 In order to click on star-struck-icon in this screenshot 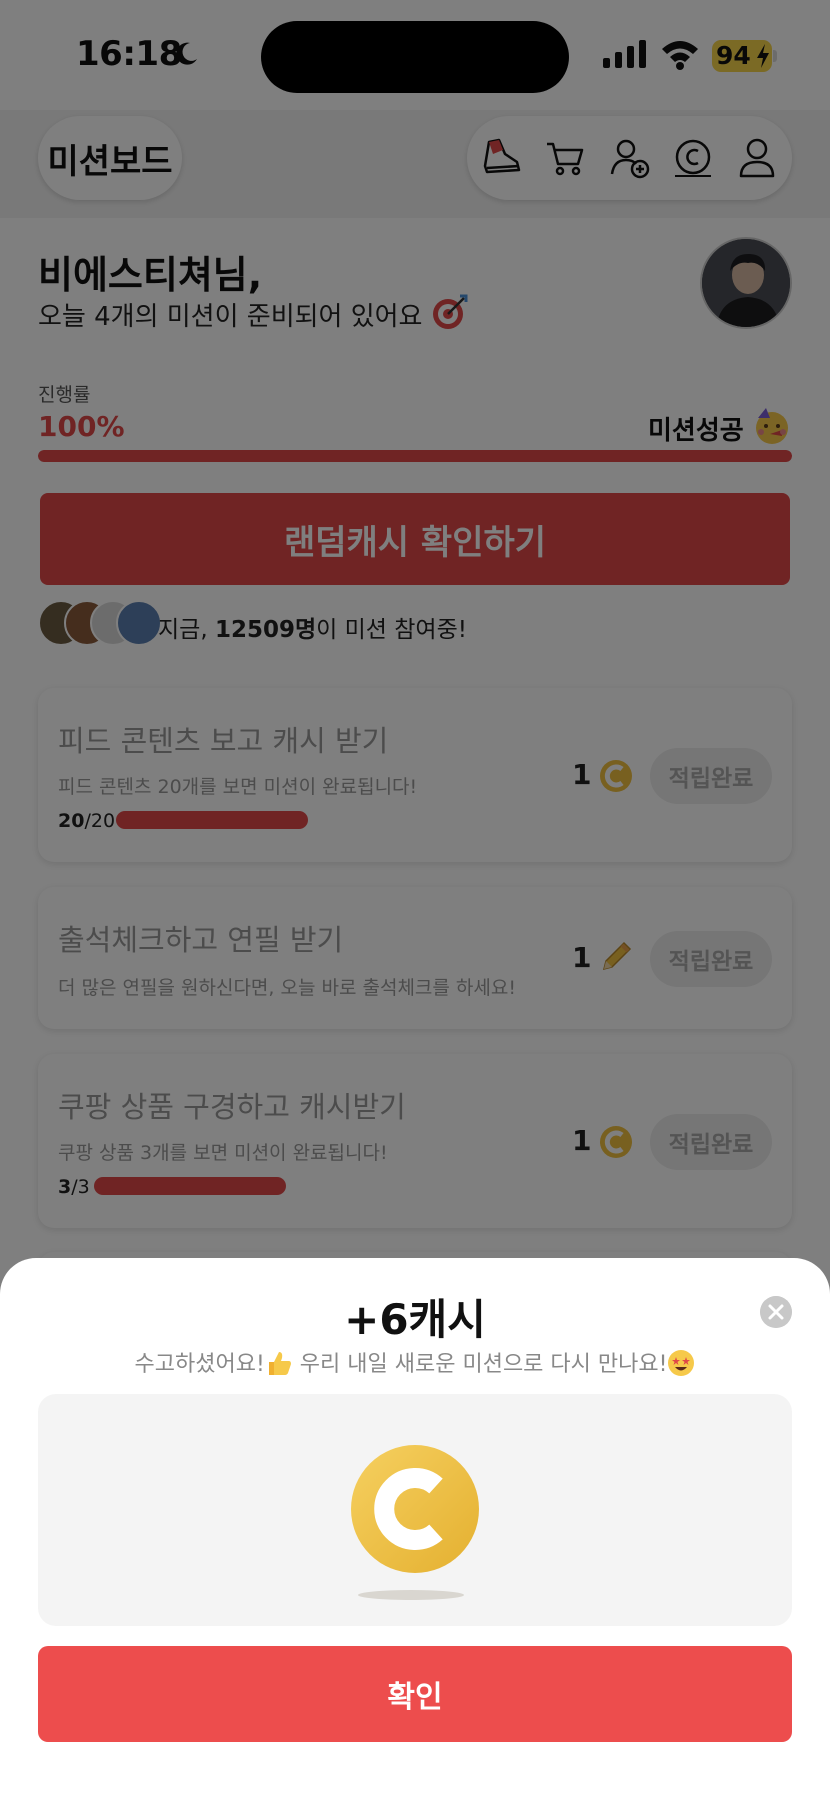, I will do `click(681, 1363)`.